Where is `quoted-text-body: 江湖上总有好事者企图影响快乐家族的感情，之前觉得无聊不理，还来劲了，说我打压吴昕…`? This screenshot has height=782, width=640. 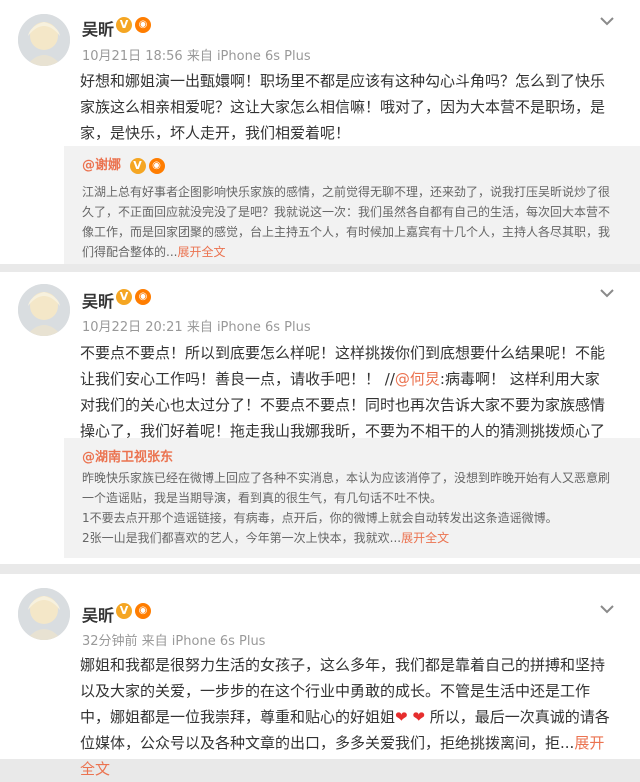 quoted-text-body: 江湖上总有好事者企图影响快乐家族的感情，之前觉得无聊不理，还来劲了，说我打压吴昕… is located at coordinates (346, 222).